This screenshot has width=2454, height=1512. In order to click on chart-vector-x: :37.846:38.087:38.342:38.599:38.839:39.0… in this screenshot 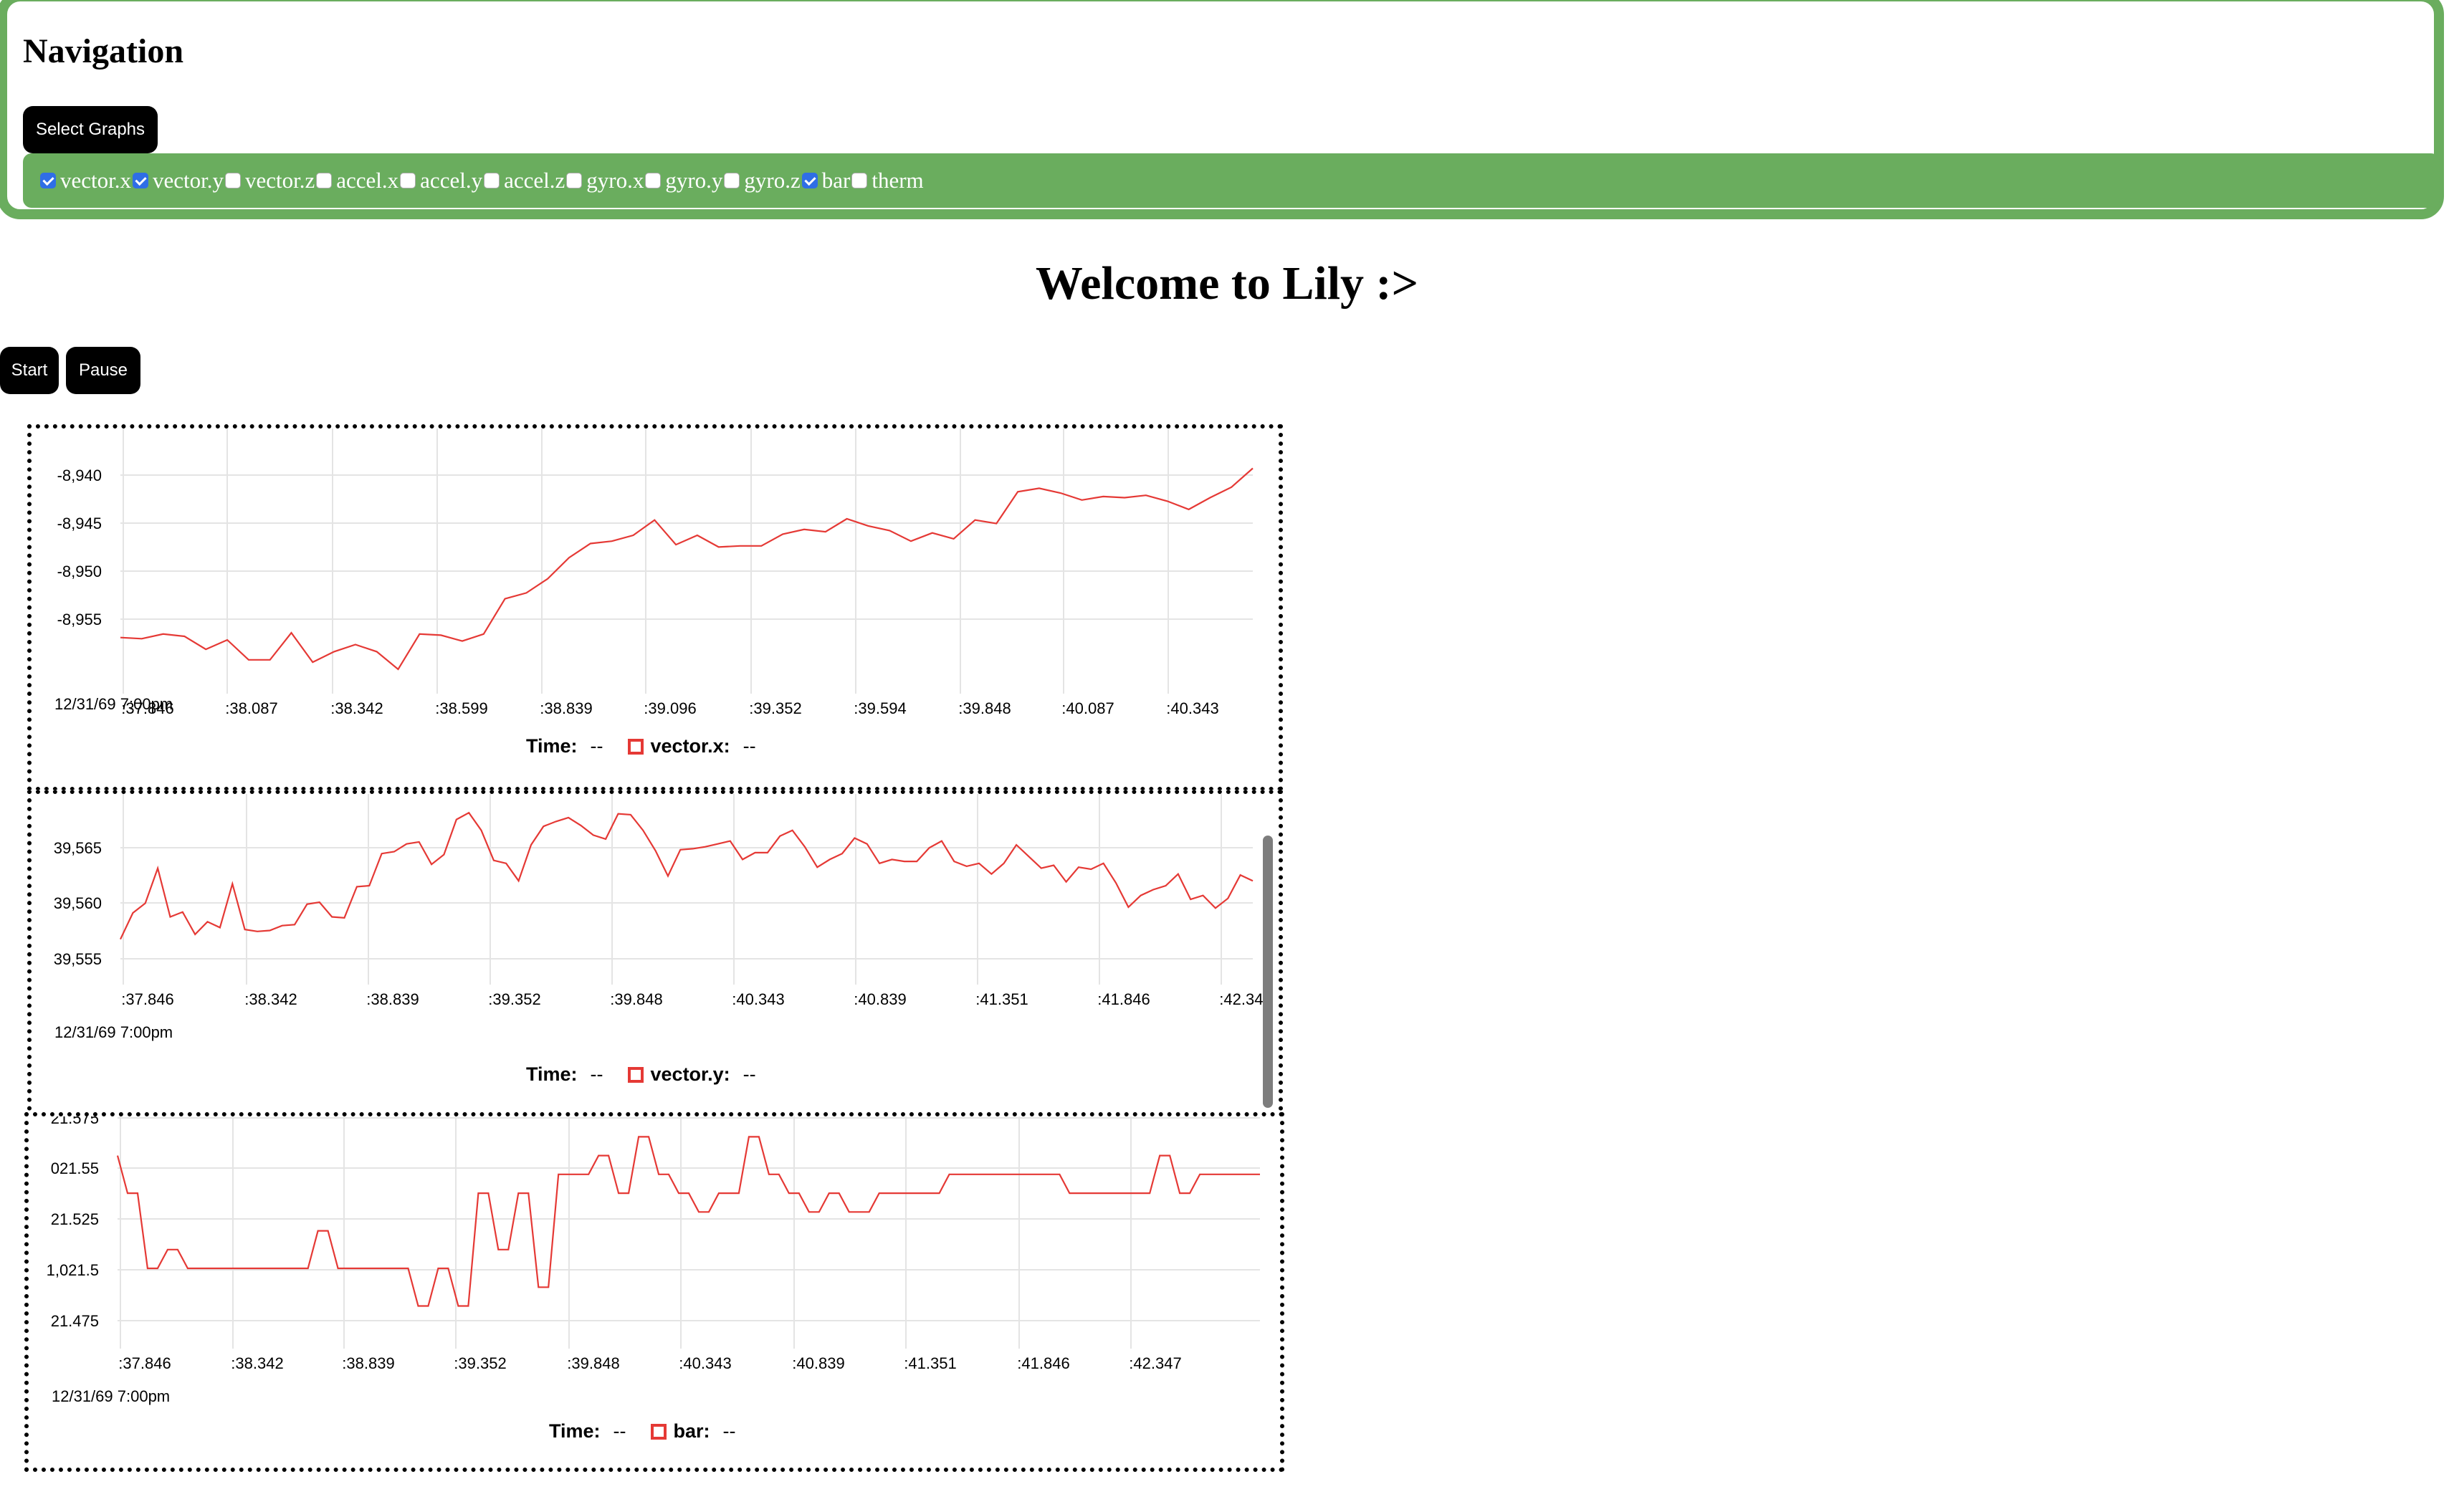, I will do `click(655, 607)`.